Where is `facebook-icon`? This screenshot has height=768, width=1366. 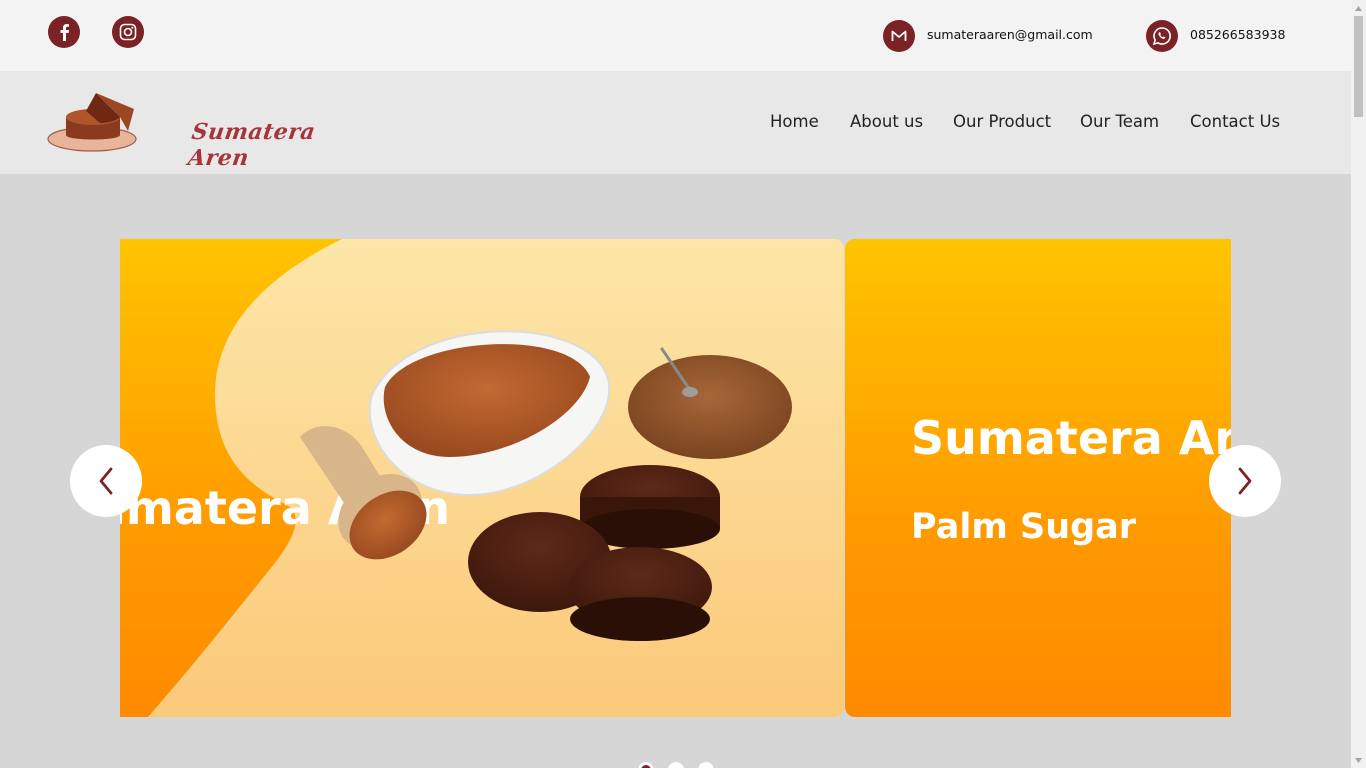 facebook-icon is located at coordinates (64, 32).